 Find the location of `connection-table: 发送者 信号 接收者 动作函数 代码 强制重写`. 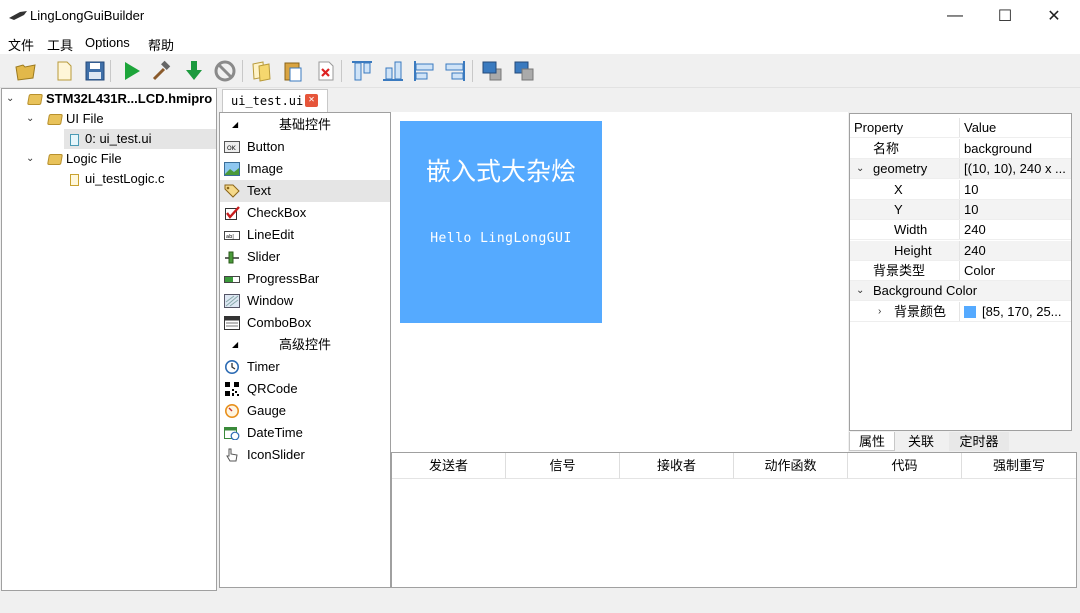

connection-table: 发送者 信号 接收者 动作函数 代码 强制重写 is located at coordinates (734, 520).